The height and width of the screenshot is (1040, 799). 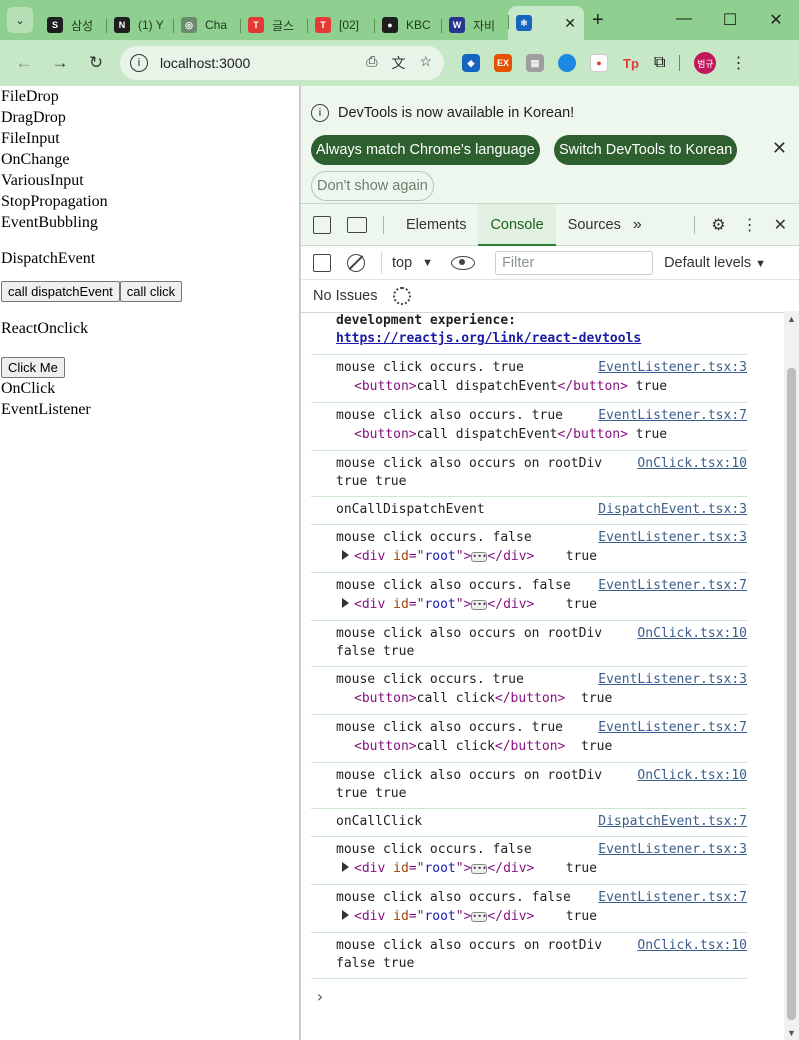 I want to click on log-source-link: DispatchEvent.tsx:3, so click(x=672, y=510).